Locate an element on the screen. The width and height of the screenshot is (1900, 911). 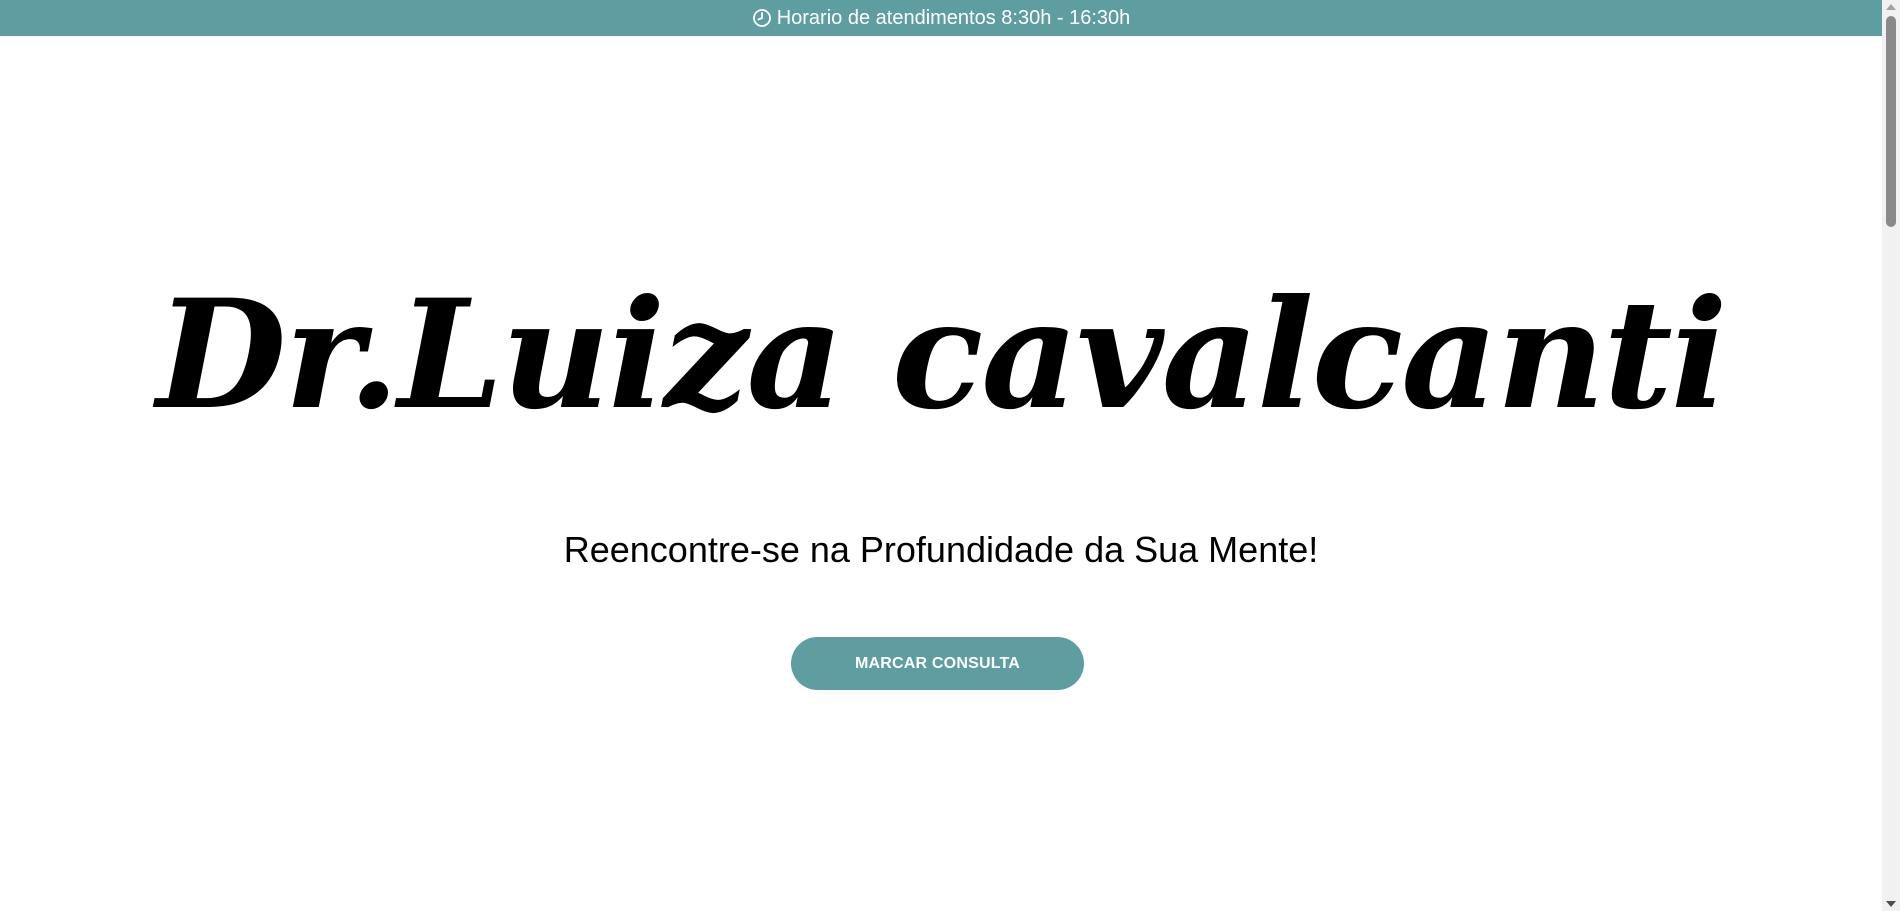
book-appointment-button: MARCAR CONSULTA is located at coordinates (937, 663).